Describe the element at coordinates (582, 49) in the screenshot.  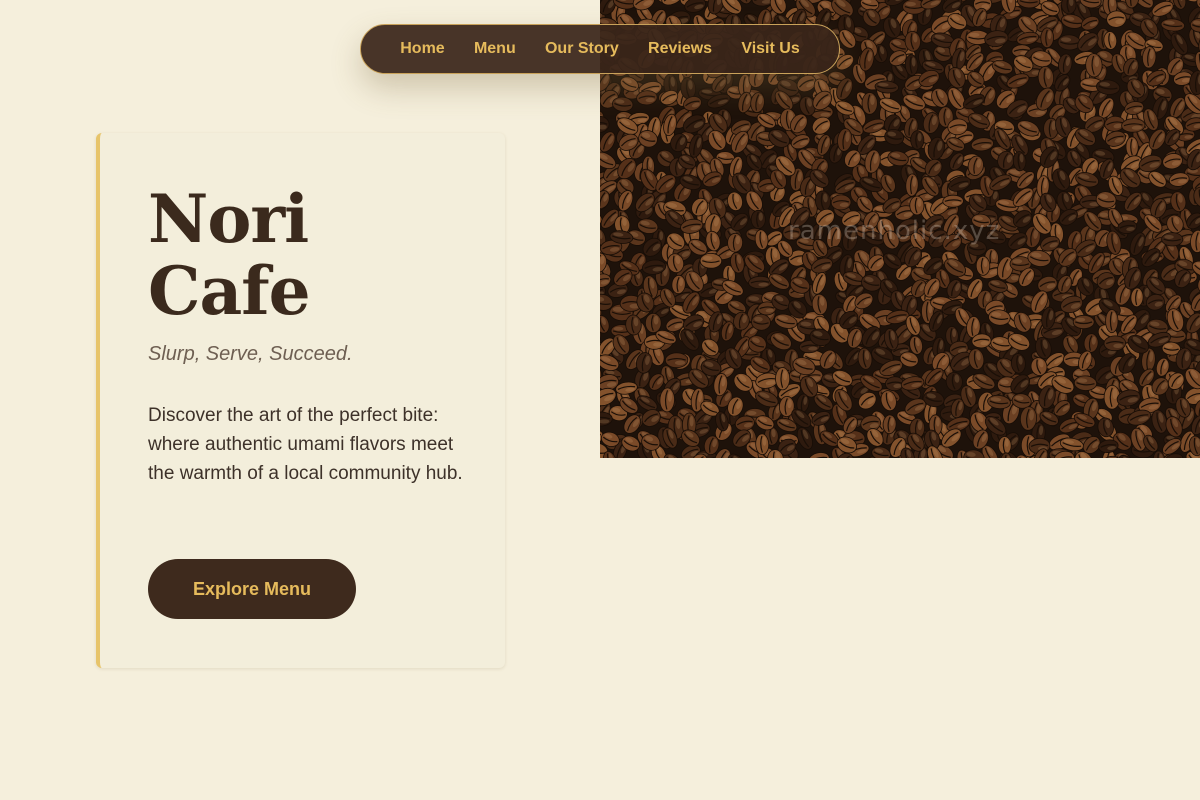
I see `nav-item-our-story: Our Story` at that location.